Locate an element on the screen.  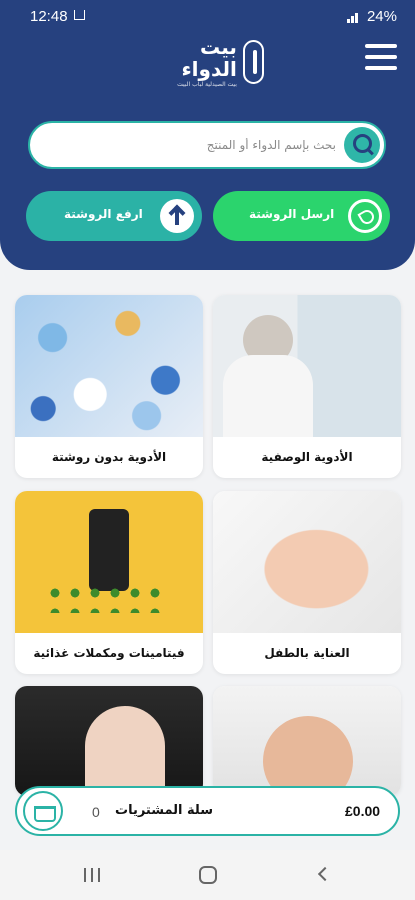
cart-bar: 0 سلة المشتريات £0.00 is located at coordinates (207, 811).